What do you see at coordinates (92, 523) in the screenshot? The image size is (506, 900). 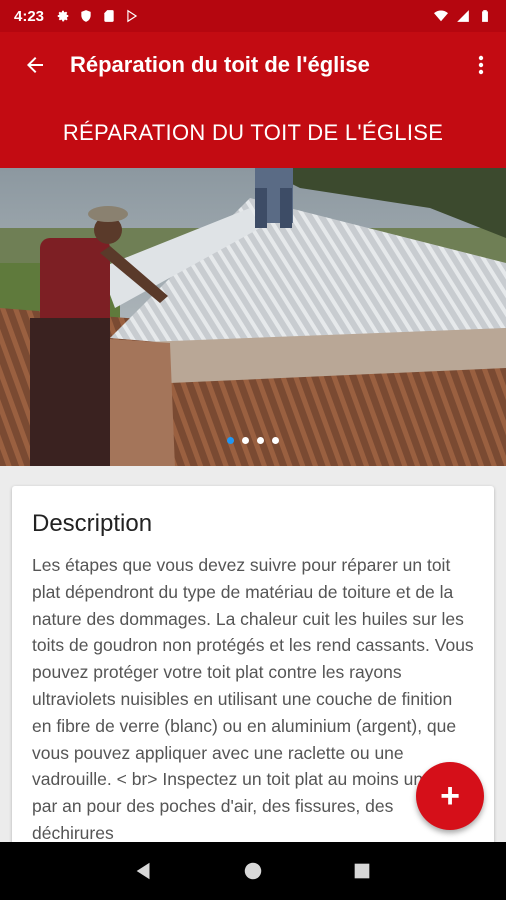 I see `description-title: Description` at bounding box center [92, 523].